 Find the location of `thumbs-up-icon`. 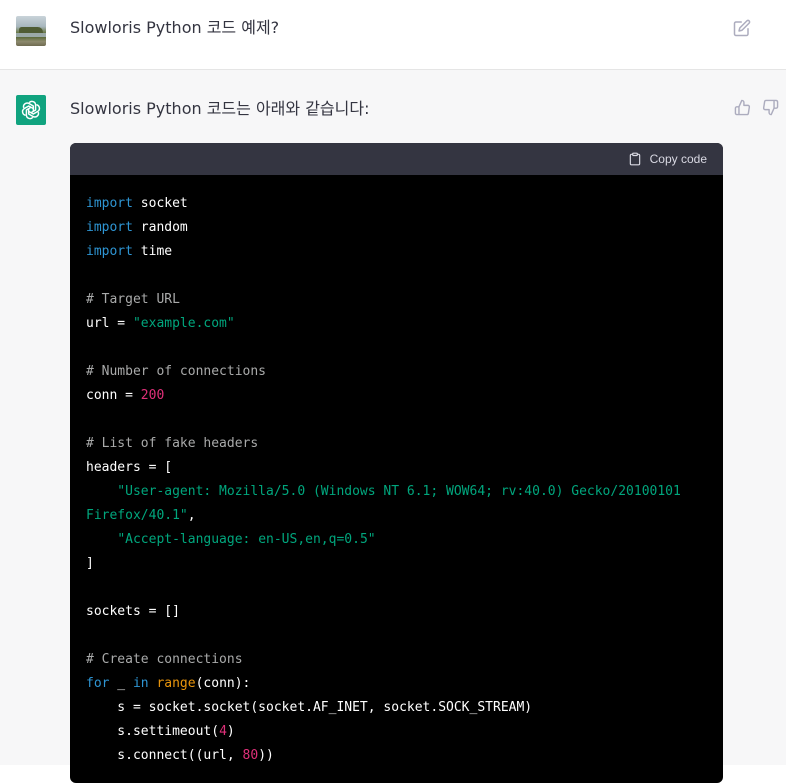

thumbs-up-icon is located at coordinates (742, 107).